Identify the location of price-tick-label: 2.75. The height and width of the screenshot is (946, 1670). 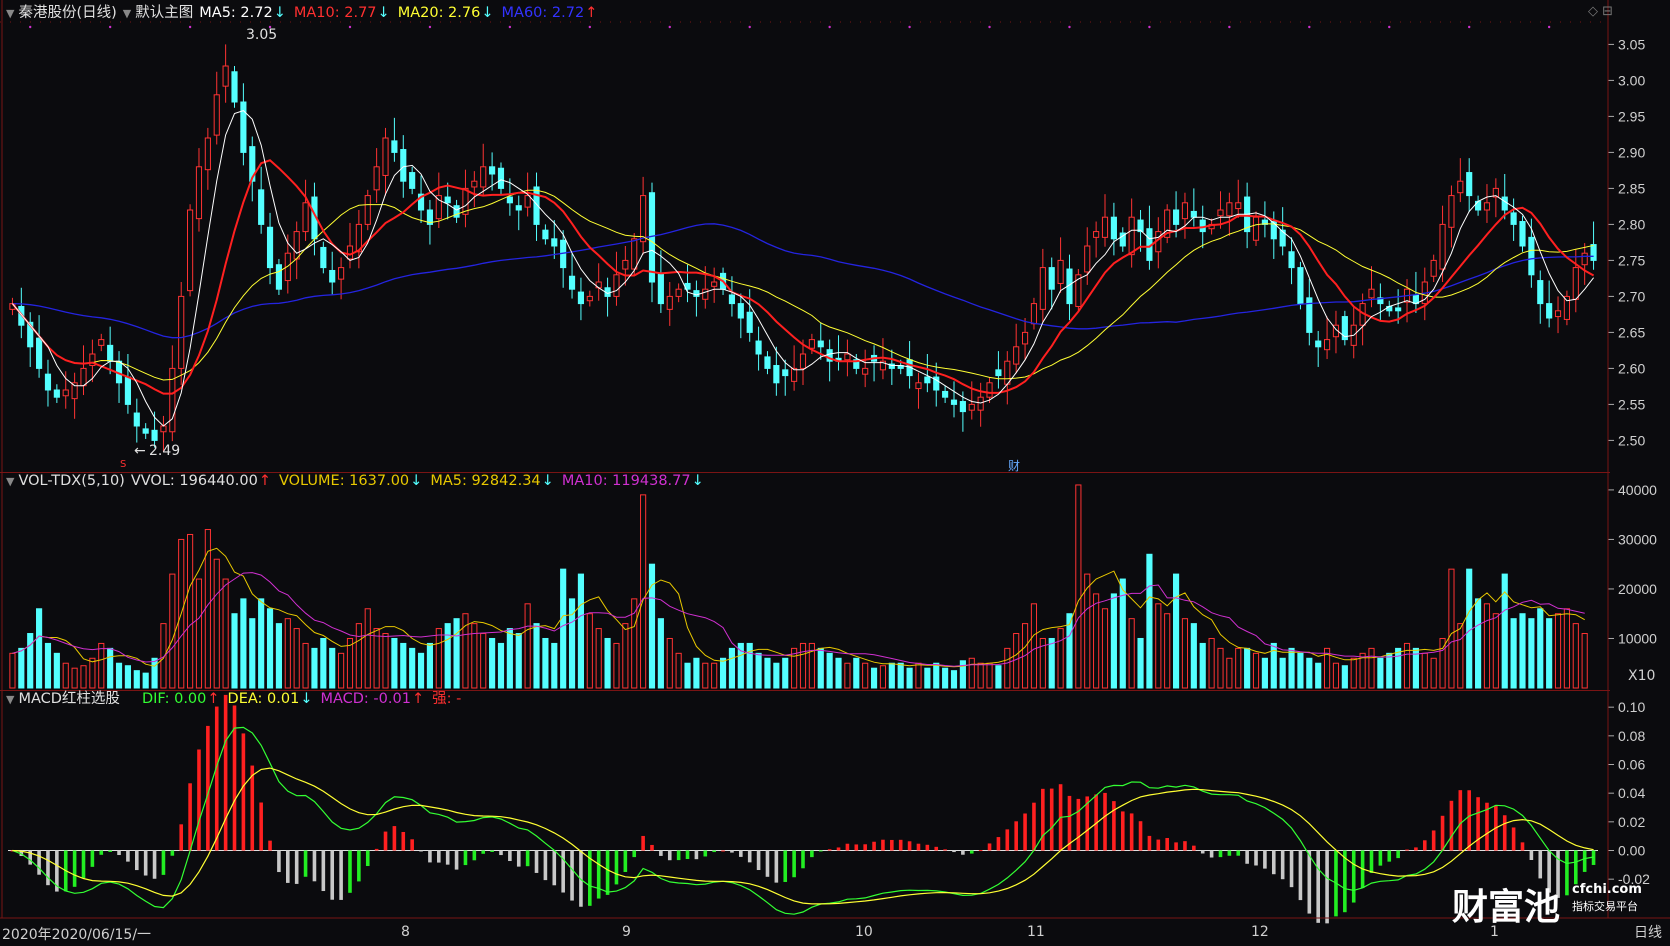
(1631, 260).